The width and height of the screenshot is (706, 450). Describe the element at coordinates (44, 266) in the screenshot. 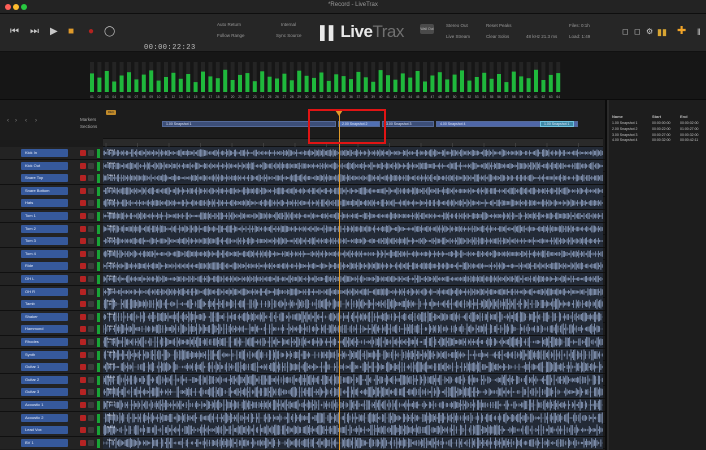

I see `track-name: Ride` at that location.